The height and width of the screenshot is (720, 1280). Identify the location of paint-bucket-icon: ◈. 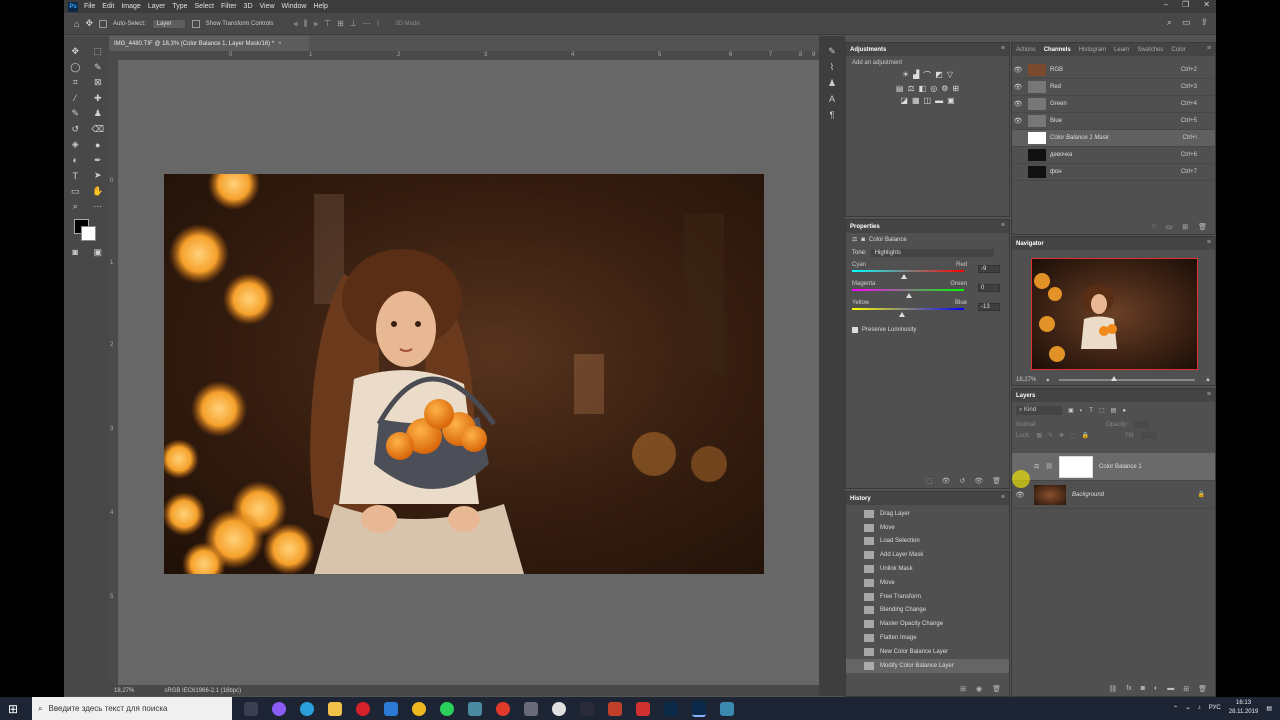
(75, 145).